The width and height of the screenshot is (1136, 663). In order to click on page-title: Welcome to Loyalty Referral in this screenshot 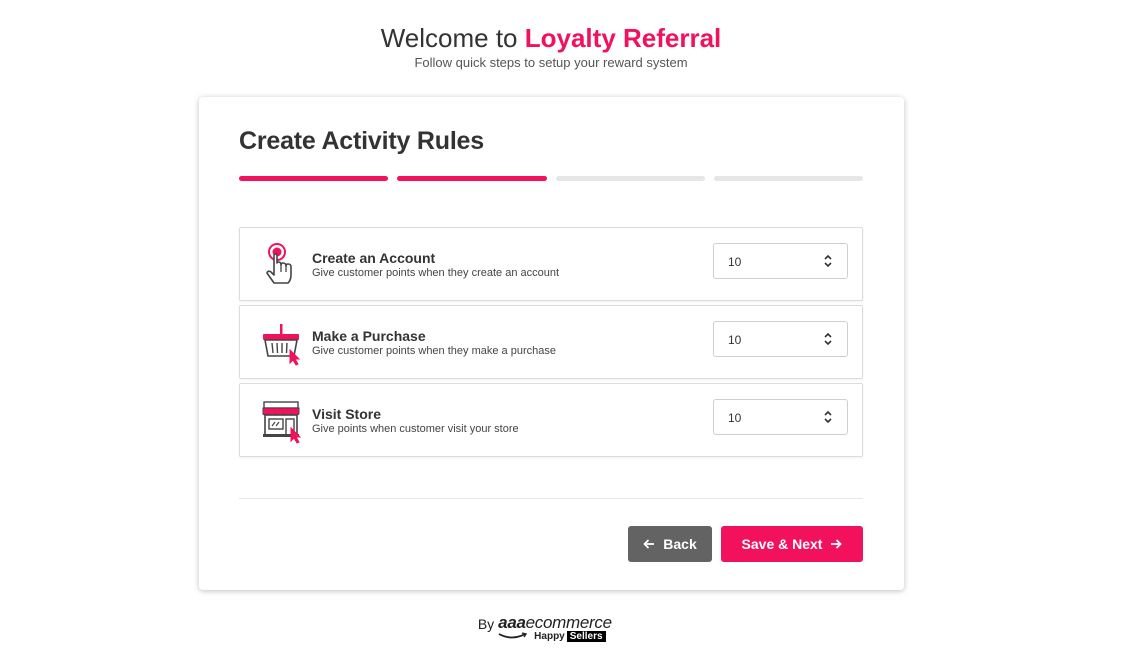, I will do `click(551, 38)`.